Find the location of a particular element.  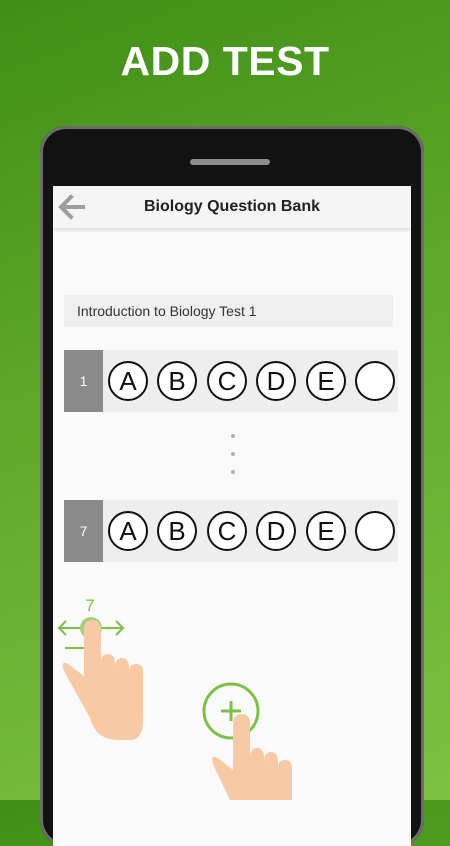

swipe-hand-icon: 7 is located at coordinates (100, 668).